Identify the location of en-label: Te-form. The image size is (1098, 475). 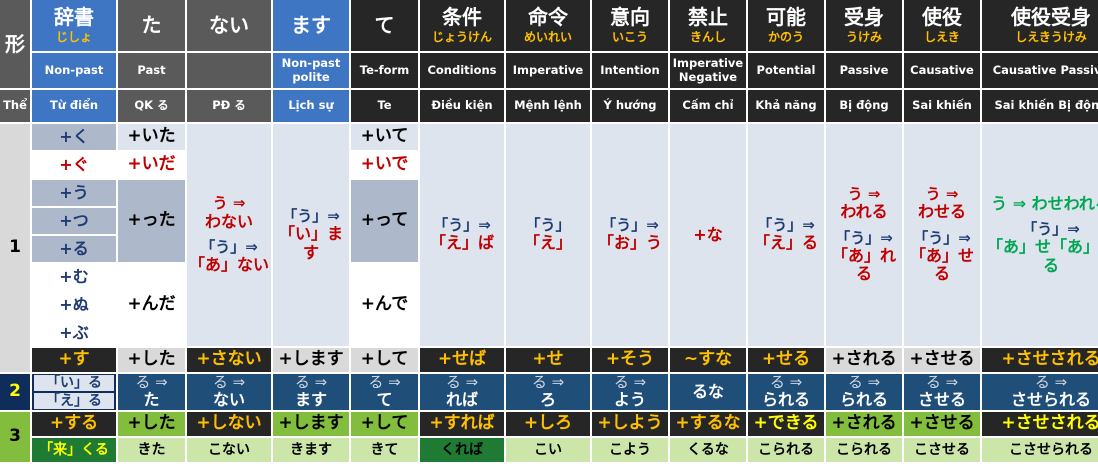
(384, 70).